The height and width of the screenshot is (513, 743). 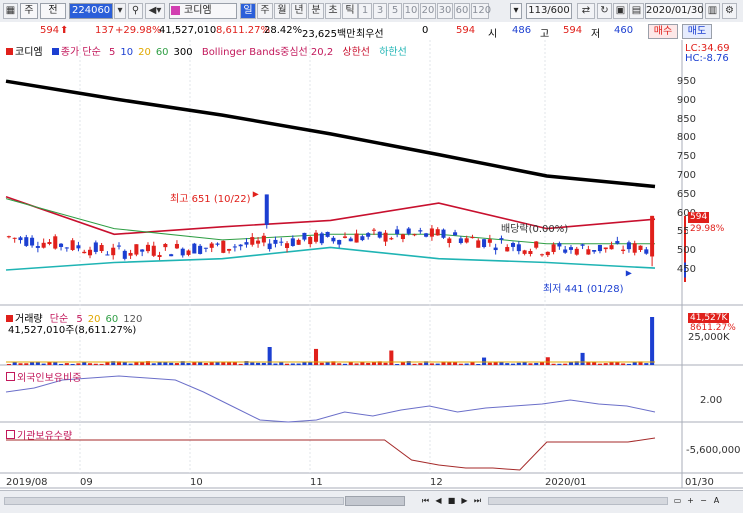 I want to click on sell-button: 매도, so click(x=697, y=31).